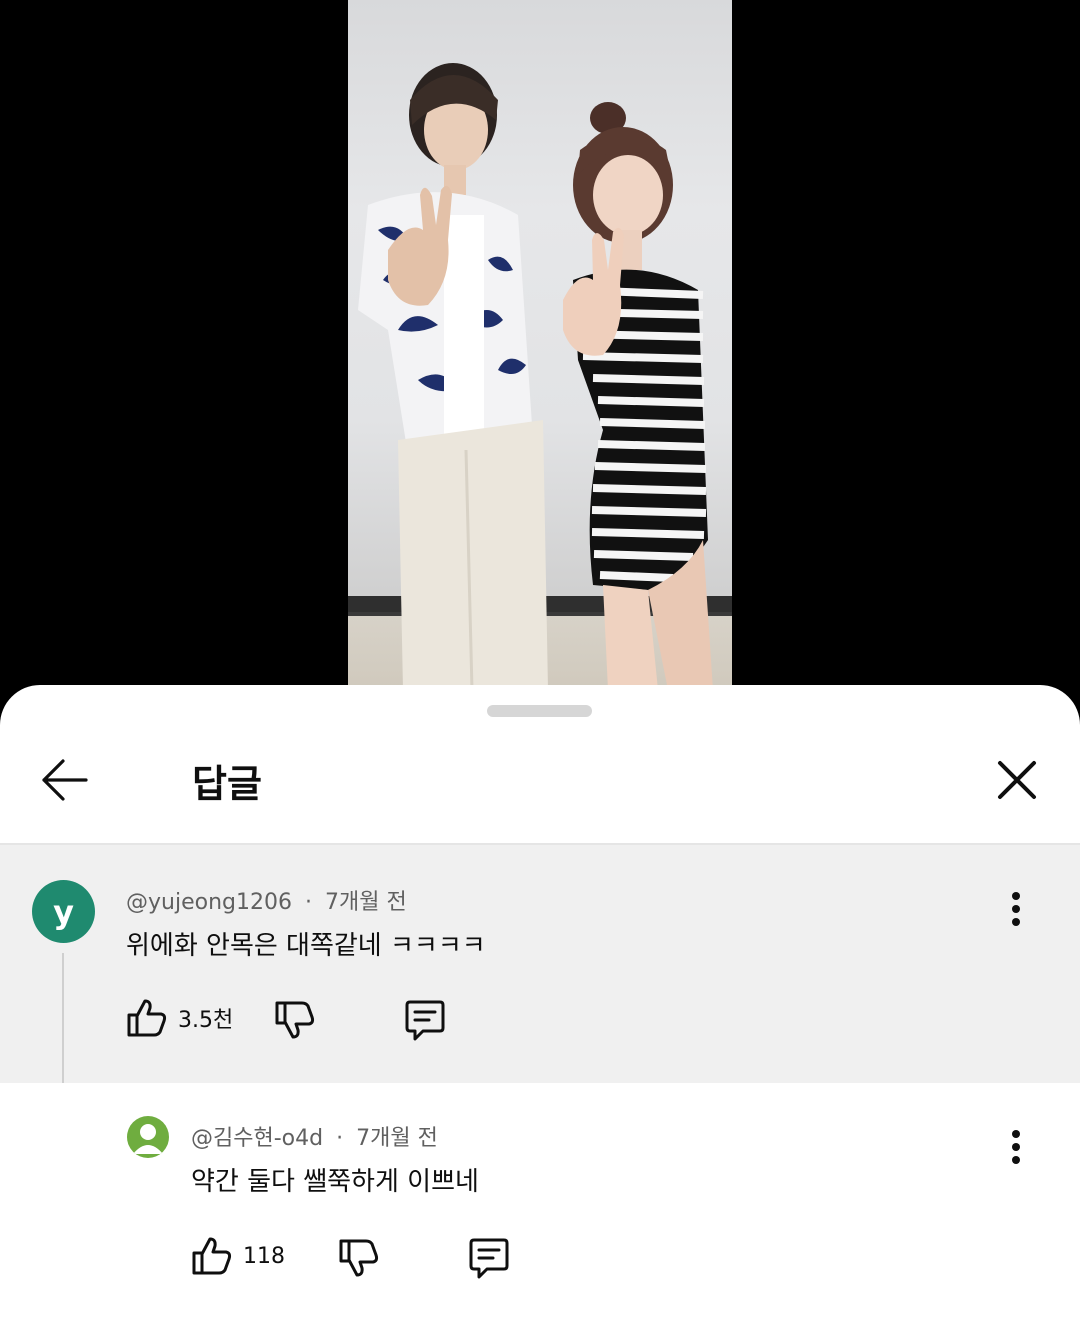 The height and width of the screenshot is (1318, 1080). I want to click on like-button: 3.5천, so click(179, 1018).